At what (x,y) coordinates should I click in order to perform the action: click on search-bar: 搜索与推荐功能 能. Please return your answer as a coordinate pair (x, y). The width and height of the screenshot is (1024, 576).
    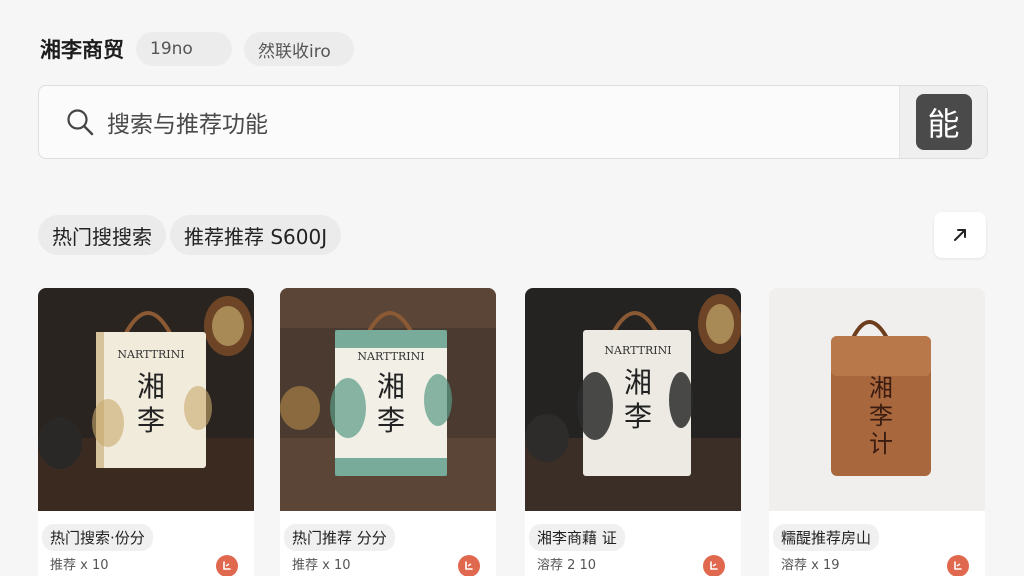
    Looking at the image, I should click on (513, 122).